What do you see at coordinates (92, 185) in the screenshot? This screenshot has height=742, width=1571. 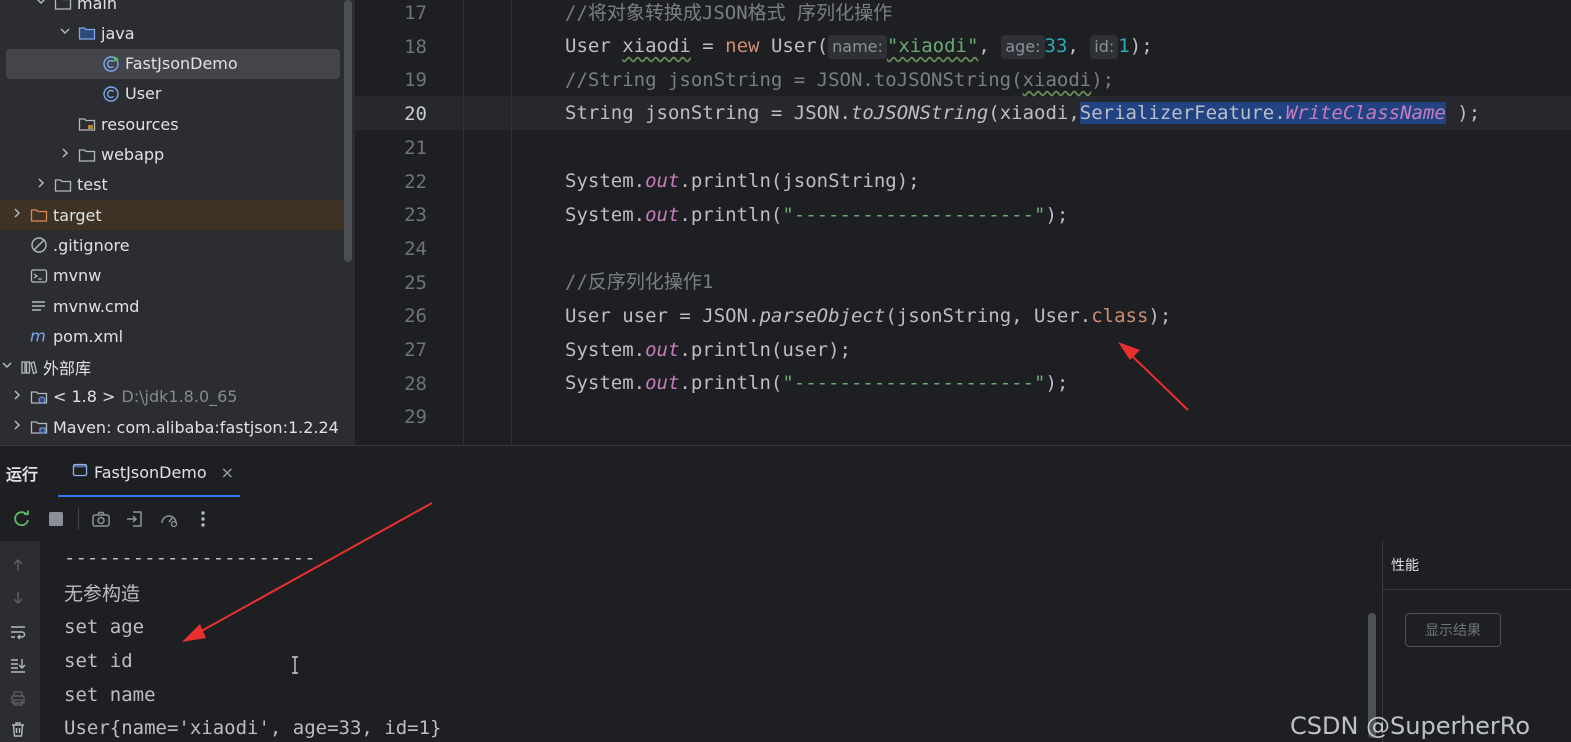 I see `tree-item-label: test` at bounding box center [92, 185].